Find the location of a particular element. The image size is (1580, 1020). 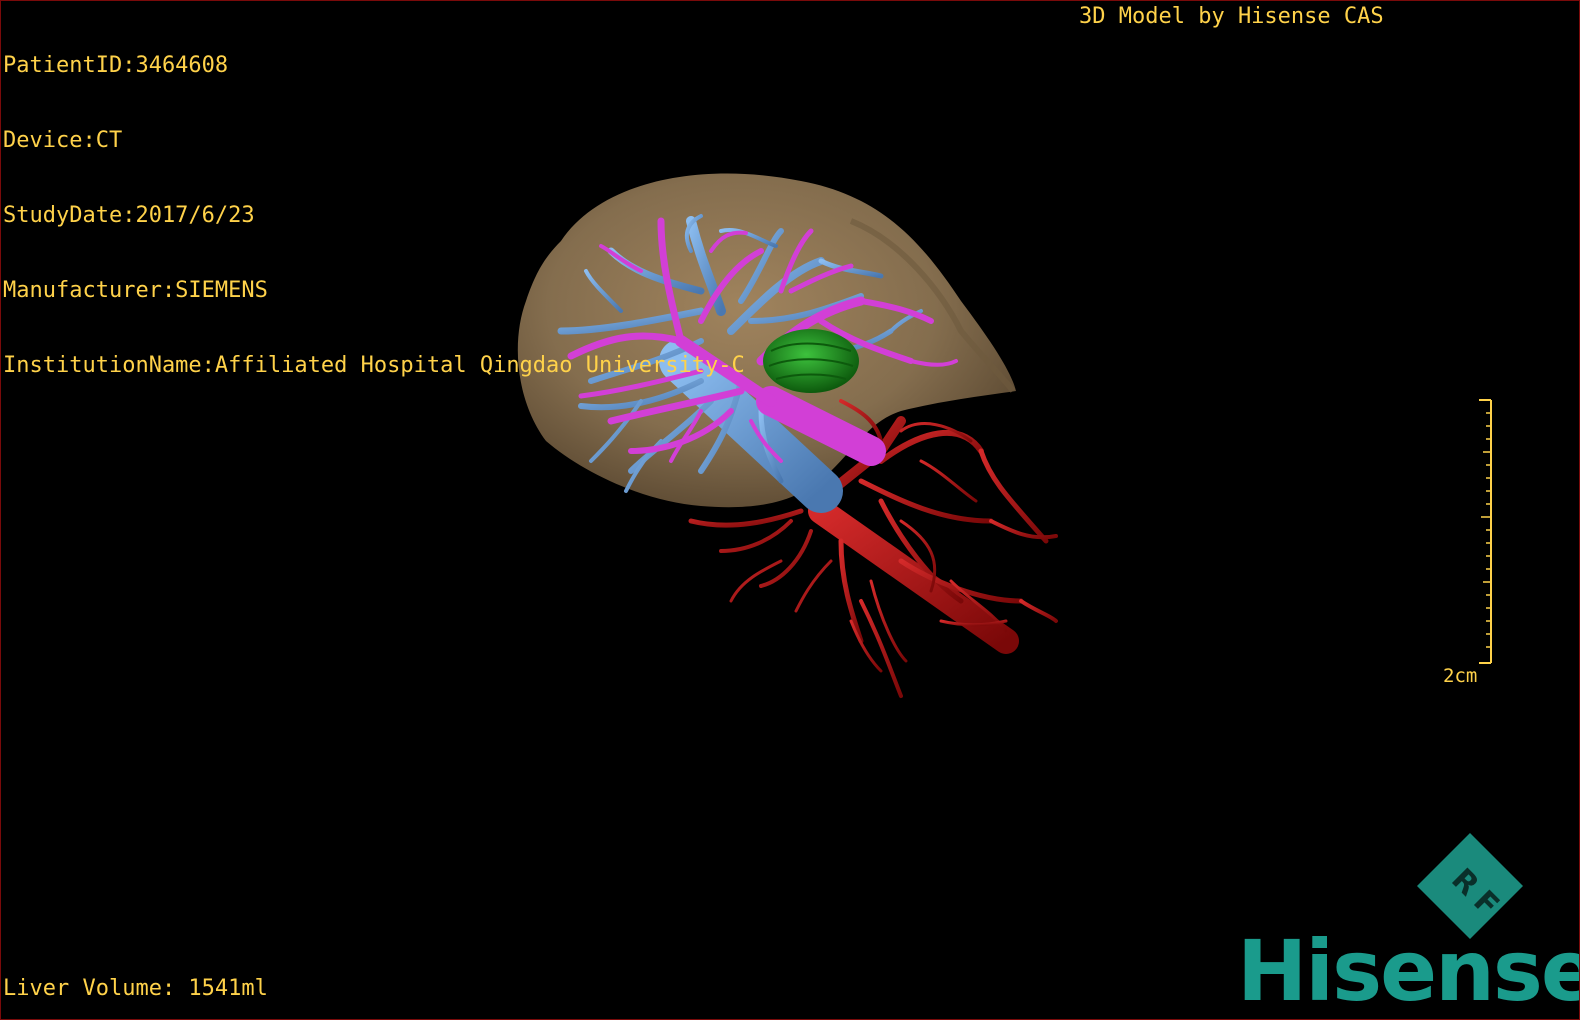

manufacturer-label: Manufacturer:SIEMENS is located at coordinates (135, 290).